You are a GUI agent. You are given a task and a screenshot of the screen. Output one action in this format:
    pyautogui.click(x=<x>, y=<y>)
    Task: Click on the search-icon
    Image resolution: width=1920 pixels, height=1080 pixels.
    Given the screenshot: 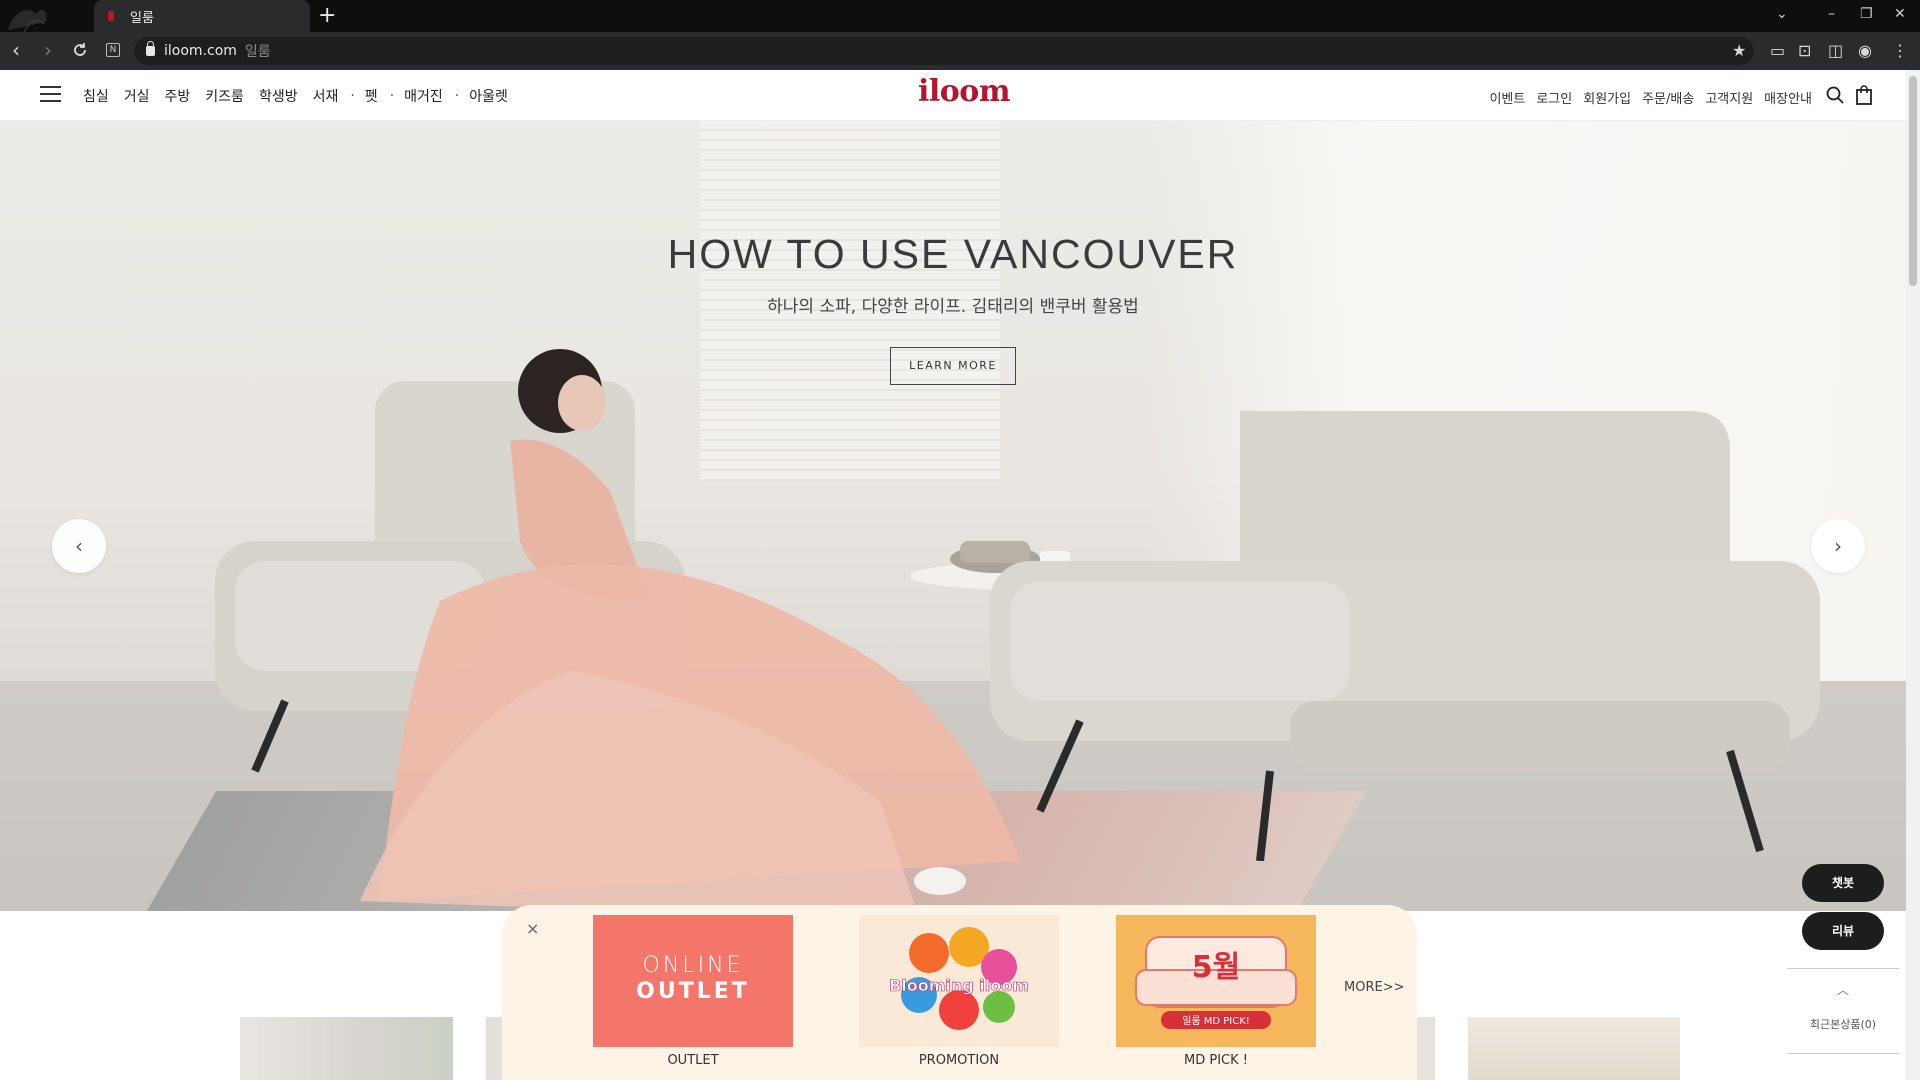 What is the action you would take?
    pyautogui.click(x=1835, y=95)
    